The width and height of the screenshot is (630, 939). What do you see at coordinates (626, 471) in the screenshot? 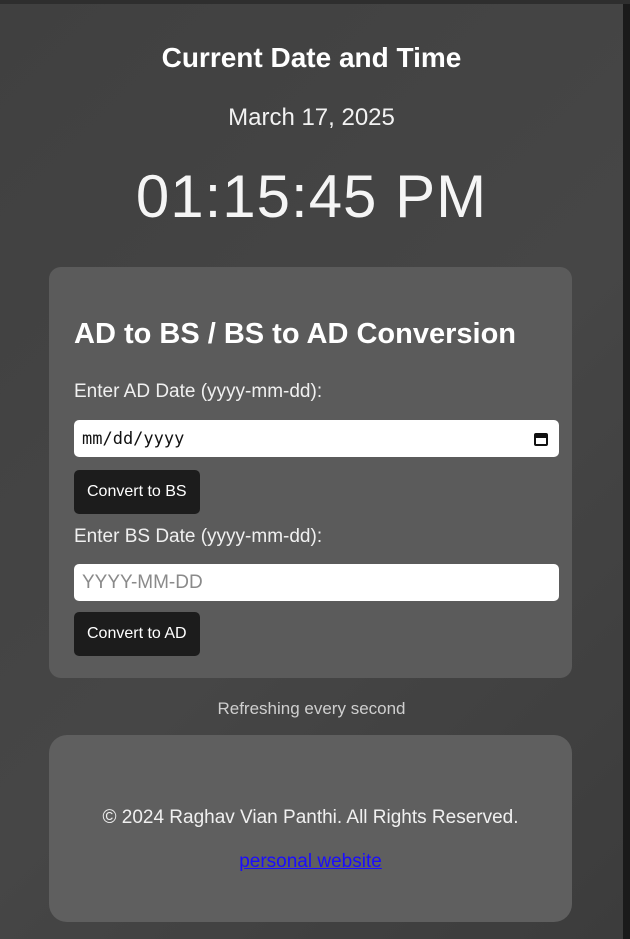
I see `window-right-edge` at bounding box center [626, 471].